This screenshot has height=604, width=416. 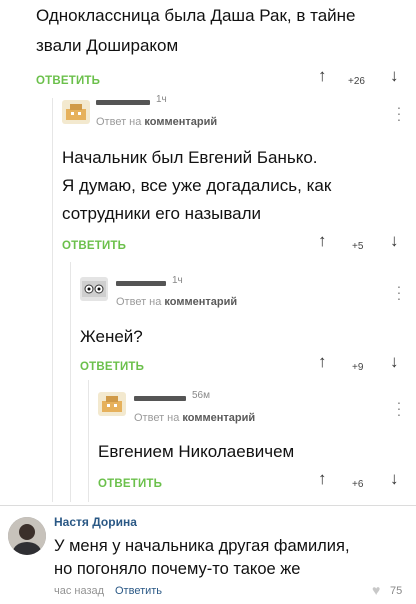 I want to click on person-icon, so click(x=27, y=536).